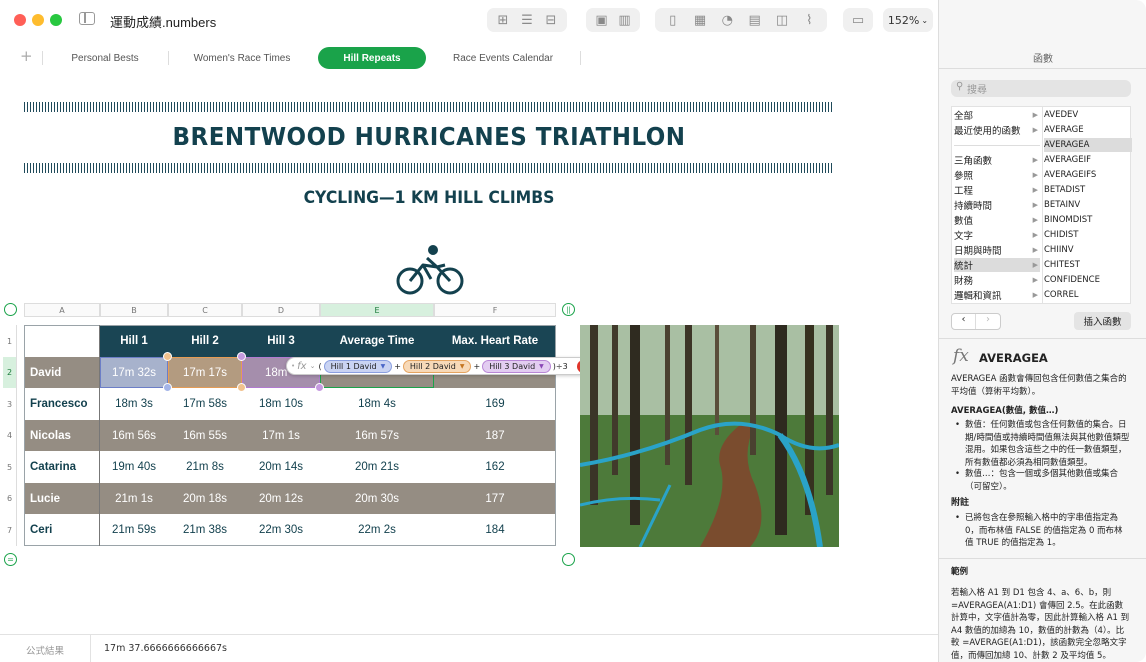  Describe the element at coordinates (134, 435) in the screenshot. I see `table-cell: 16m 56s` at that location.